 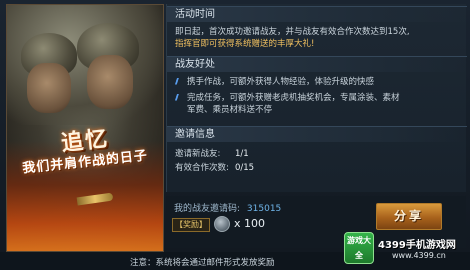 I want to click on coop-count-value: 0/15, so click(x=245, y=168).